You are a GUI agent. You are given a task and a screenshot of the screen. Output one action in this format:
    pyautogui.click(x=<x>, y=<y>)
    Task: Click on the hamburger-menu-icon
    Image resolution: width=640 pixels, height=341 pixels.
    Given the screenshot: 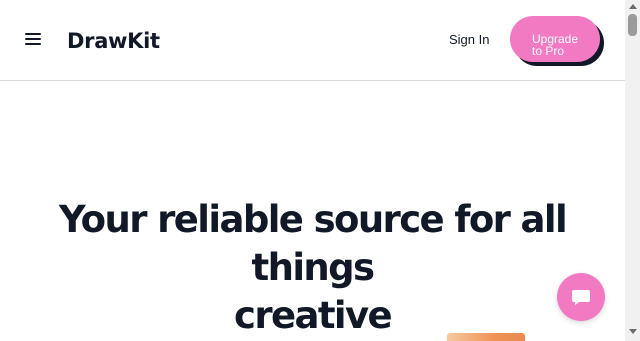 What is the action you would take?
    pyautogui.click(x=33, y=39)
    